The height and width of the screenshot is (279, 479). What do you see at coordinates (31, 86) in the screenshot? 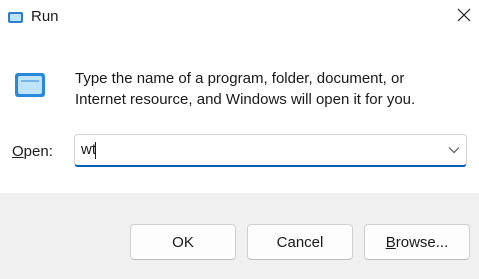
I see `run-dialog-icon` at bounding box center [31, 86].